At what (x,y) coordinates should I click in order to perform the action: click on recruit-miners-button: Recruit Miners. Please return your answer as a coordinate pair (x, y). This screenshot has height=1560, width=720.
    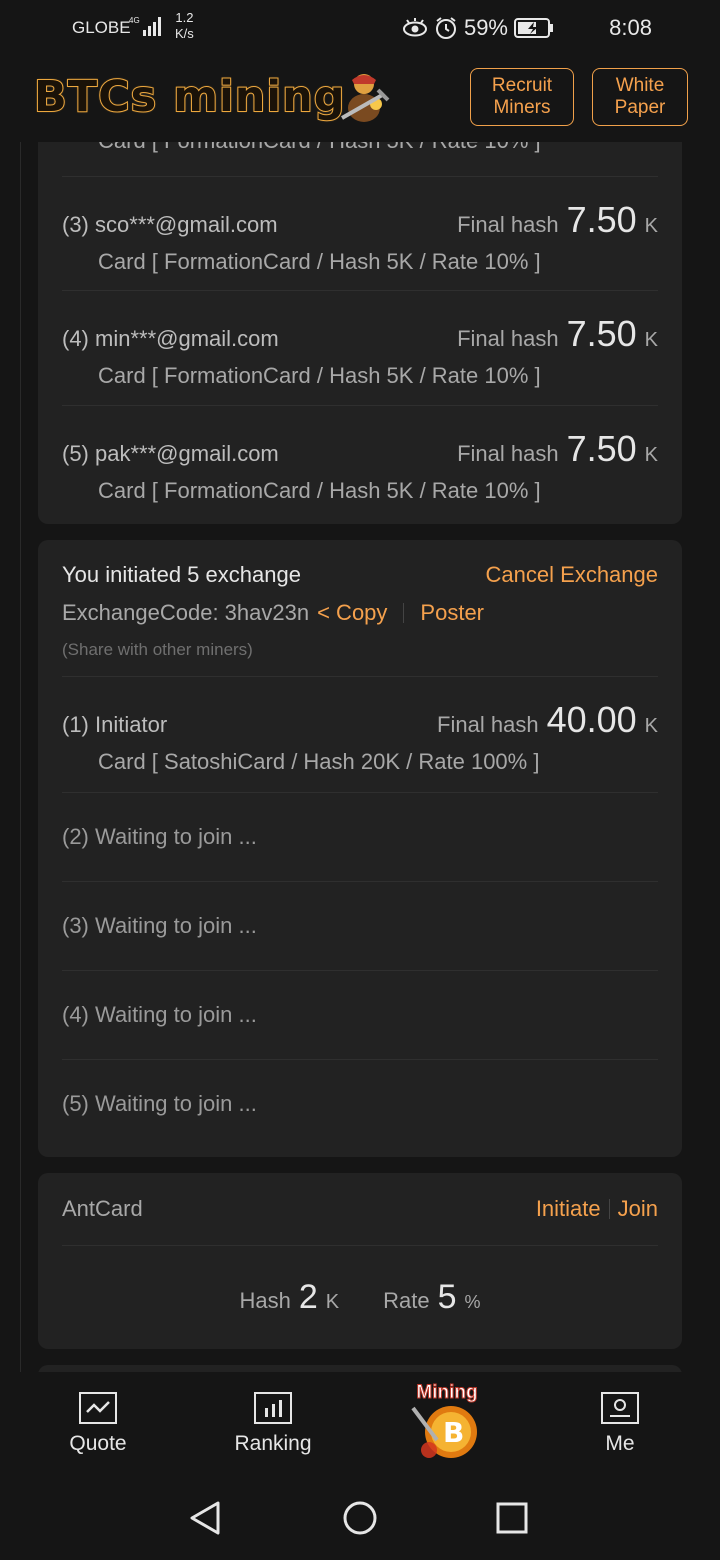
    Looking at the image, I should click on (522, 97).